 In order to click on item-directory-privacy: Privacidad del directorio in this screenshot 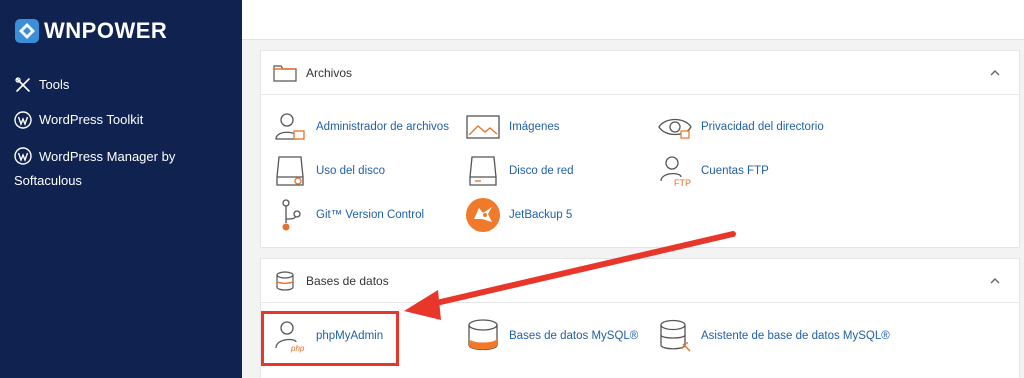, I will do `click(740, 127)`.